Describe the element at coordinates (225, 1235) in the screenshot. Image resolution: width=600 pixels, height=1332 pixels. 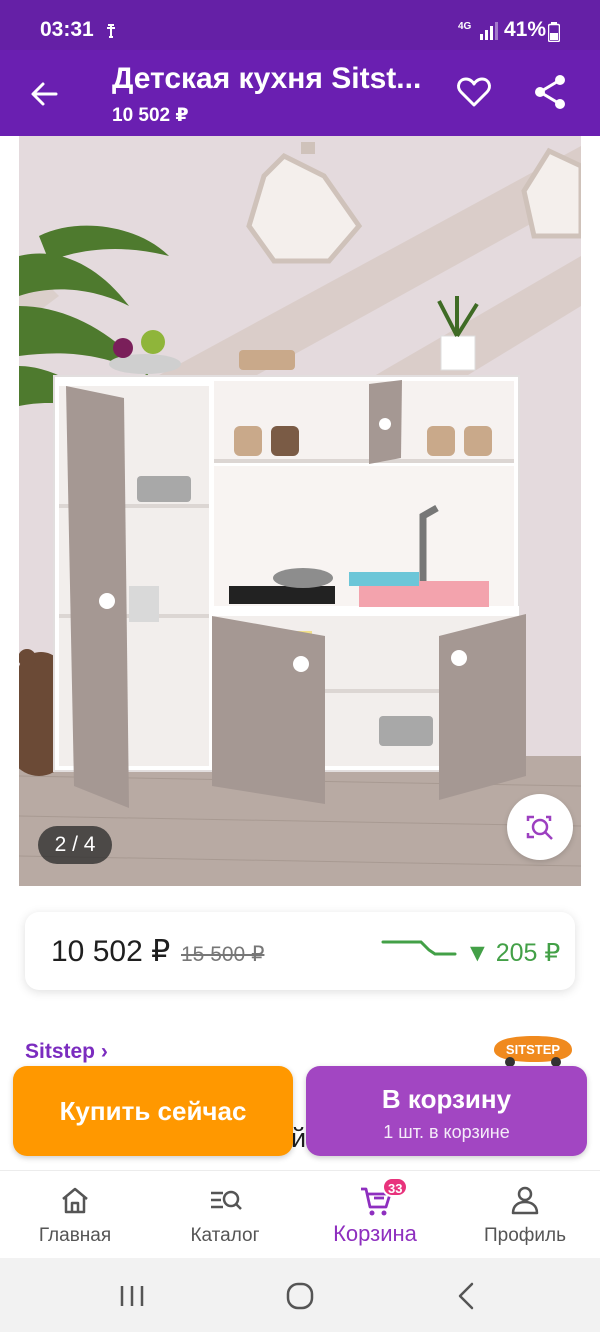
I see `nav-label-catalog: Каталог` at that location.